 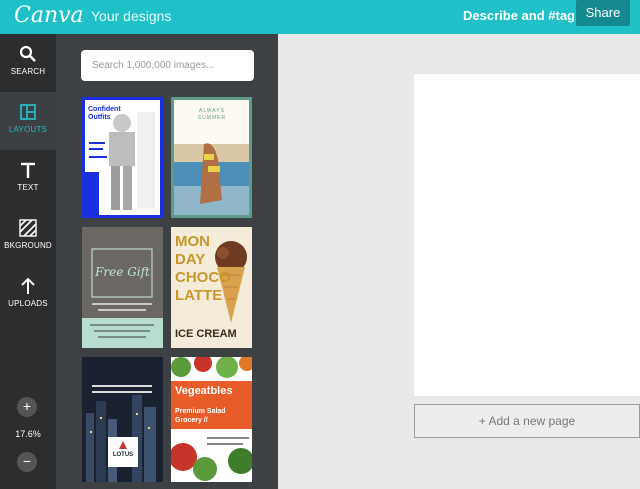 What do you see at coordinates (200, 416) in the screenshot?
I see `layout-subtitle: Premium Salad Grocery //` at bounding box center [200, 416].